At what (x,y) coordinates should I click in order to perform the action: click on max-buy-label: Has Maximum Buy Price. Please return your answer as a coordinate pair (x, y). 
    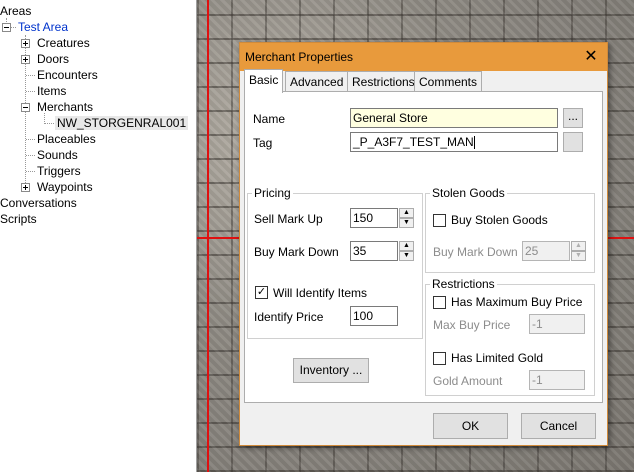
    Looking at the image, I should click on (517, 302).